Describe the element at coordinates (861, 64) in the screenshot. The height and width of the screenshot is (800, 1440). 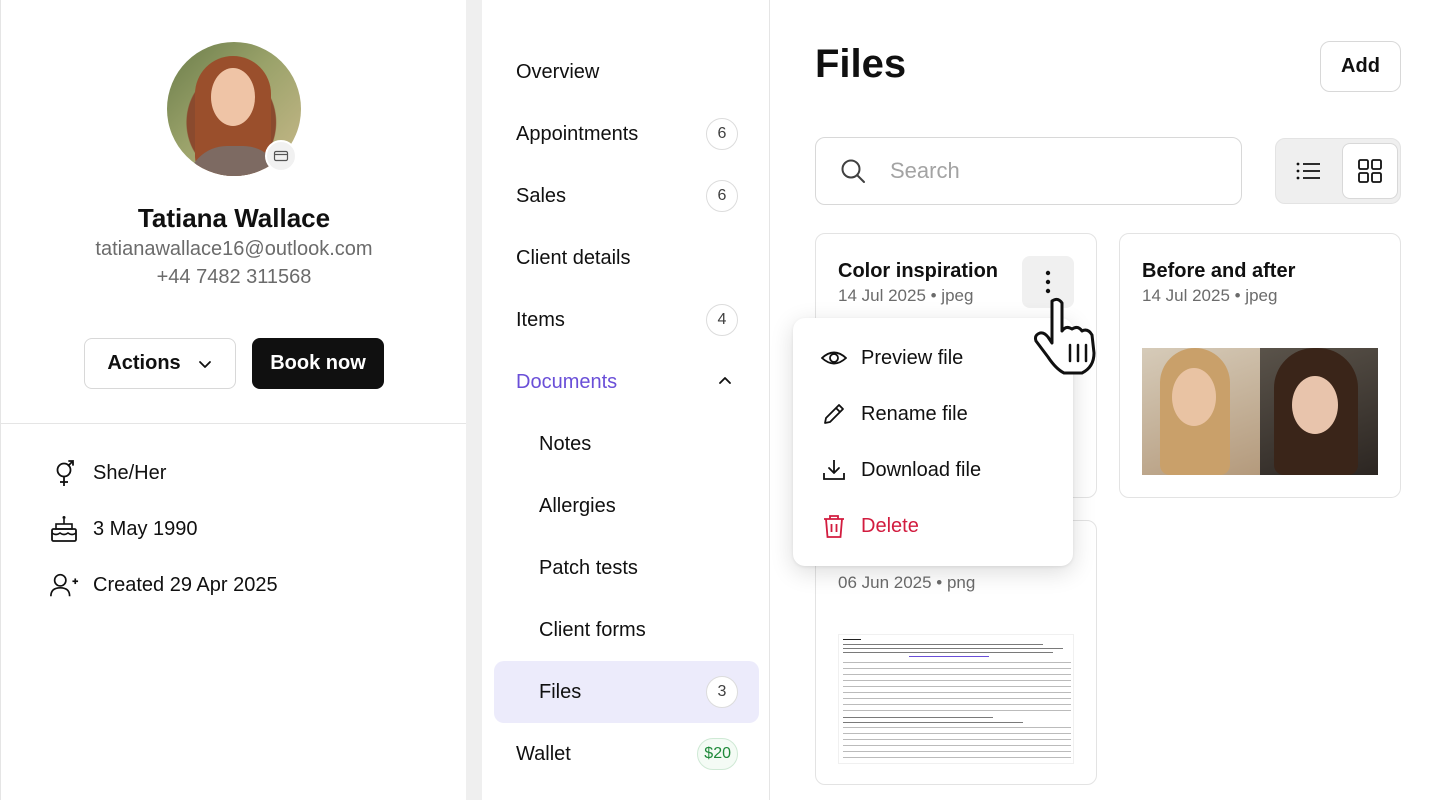
I see `page-title: Files` at that location.